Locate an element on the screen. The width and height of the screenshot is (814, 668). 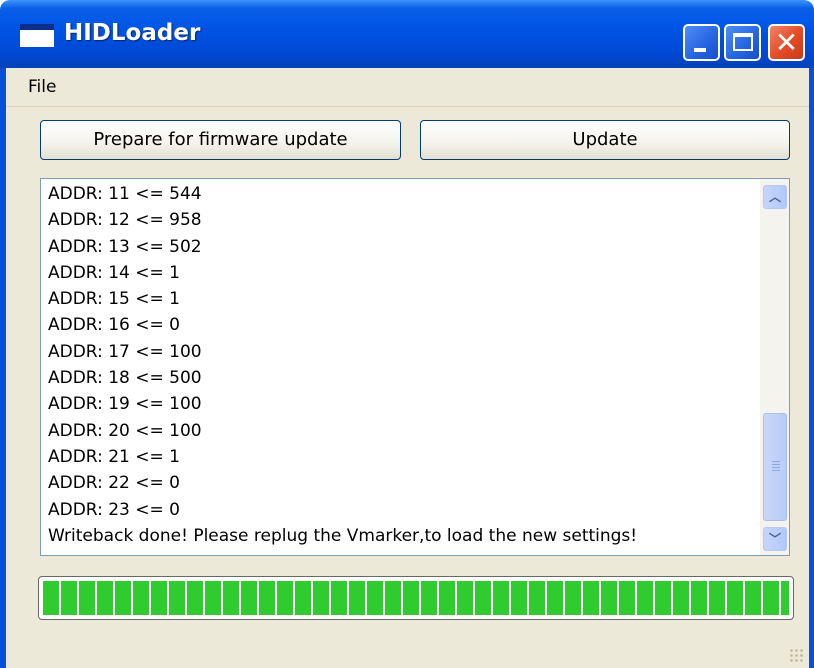
vertical-scrollbar: ︿ ﹀ is located at coordinates (774, 367).